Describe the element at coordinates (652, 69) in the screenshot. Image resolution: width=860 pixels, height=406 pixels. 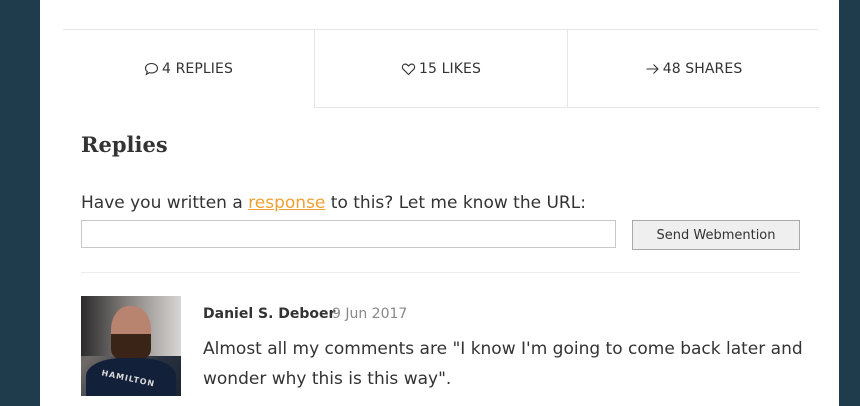
I see `arrow-right-icon` at that location.